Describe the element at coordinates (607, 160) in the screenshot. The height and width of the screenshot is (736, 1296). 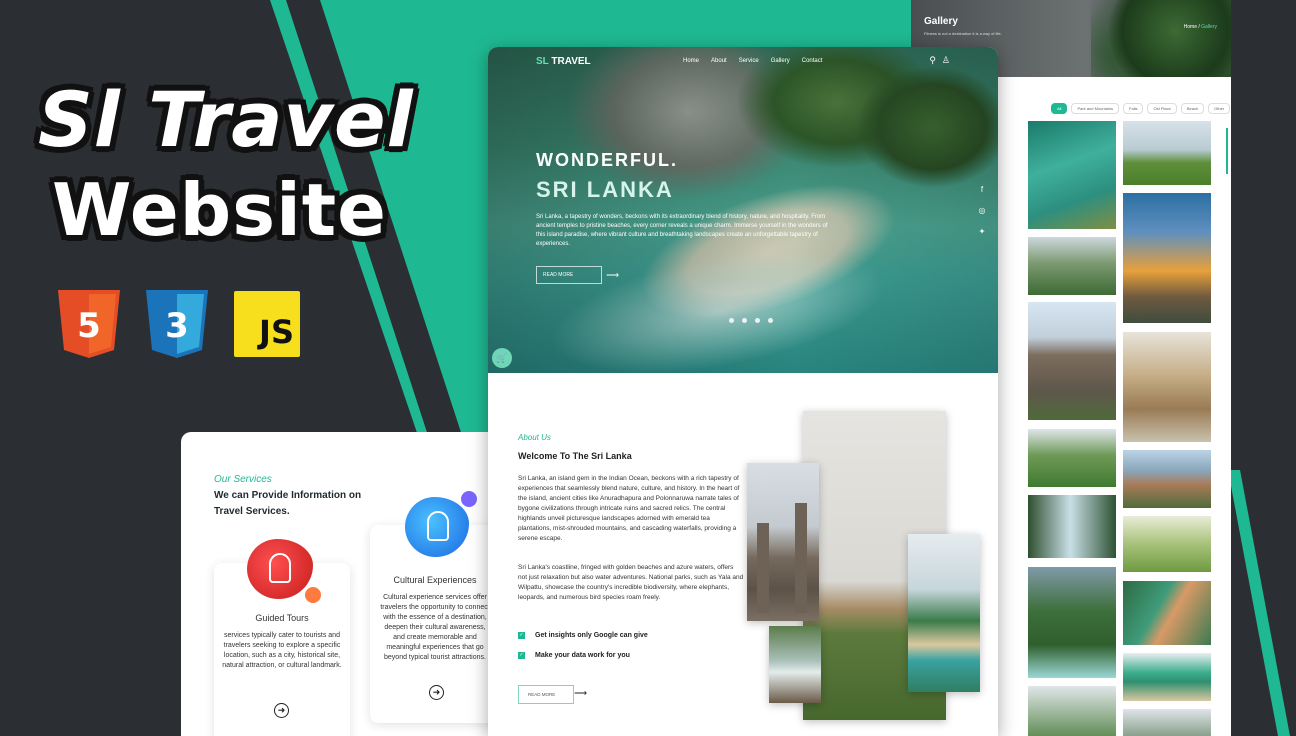
I see `hero-kicker: WONDERFUL.` at that location.